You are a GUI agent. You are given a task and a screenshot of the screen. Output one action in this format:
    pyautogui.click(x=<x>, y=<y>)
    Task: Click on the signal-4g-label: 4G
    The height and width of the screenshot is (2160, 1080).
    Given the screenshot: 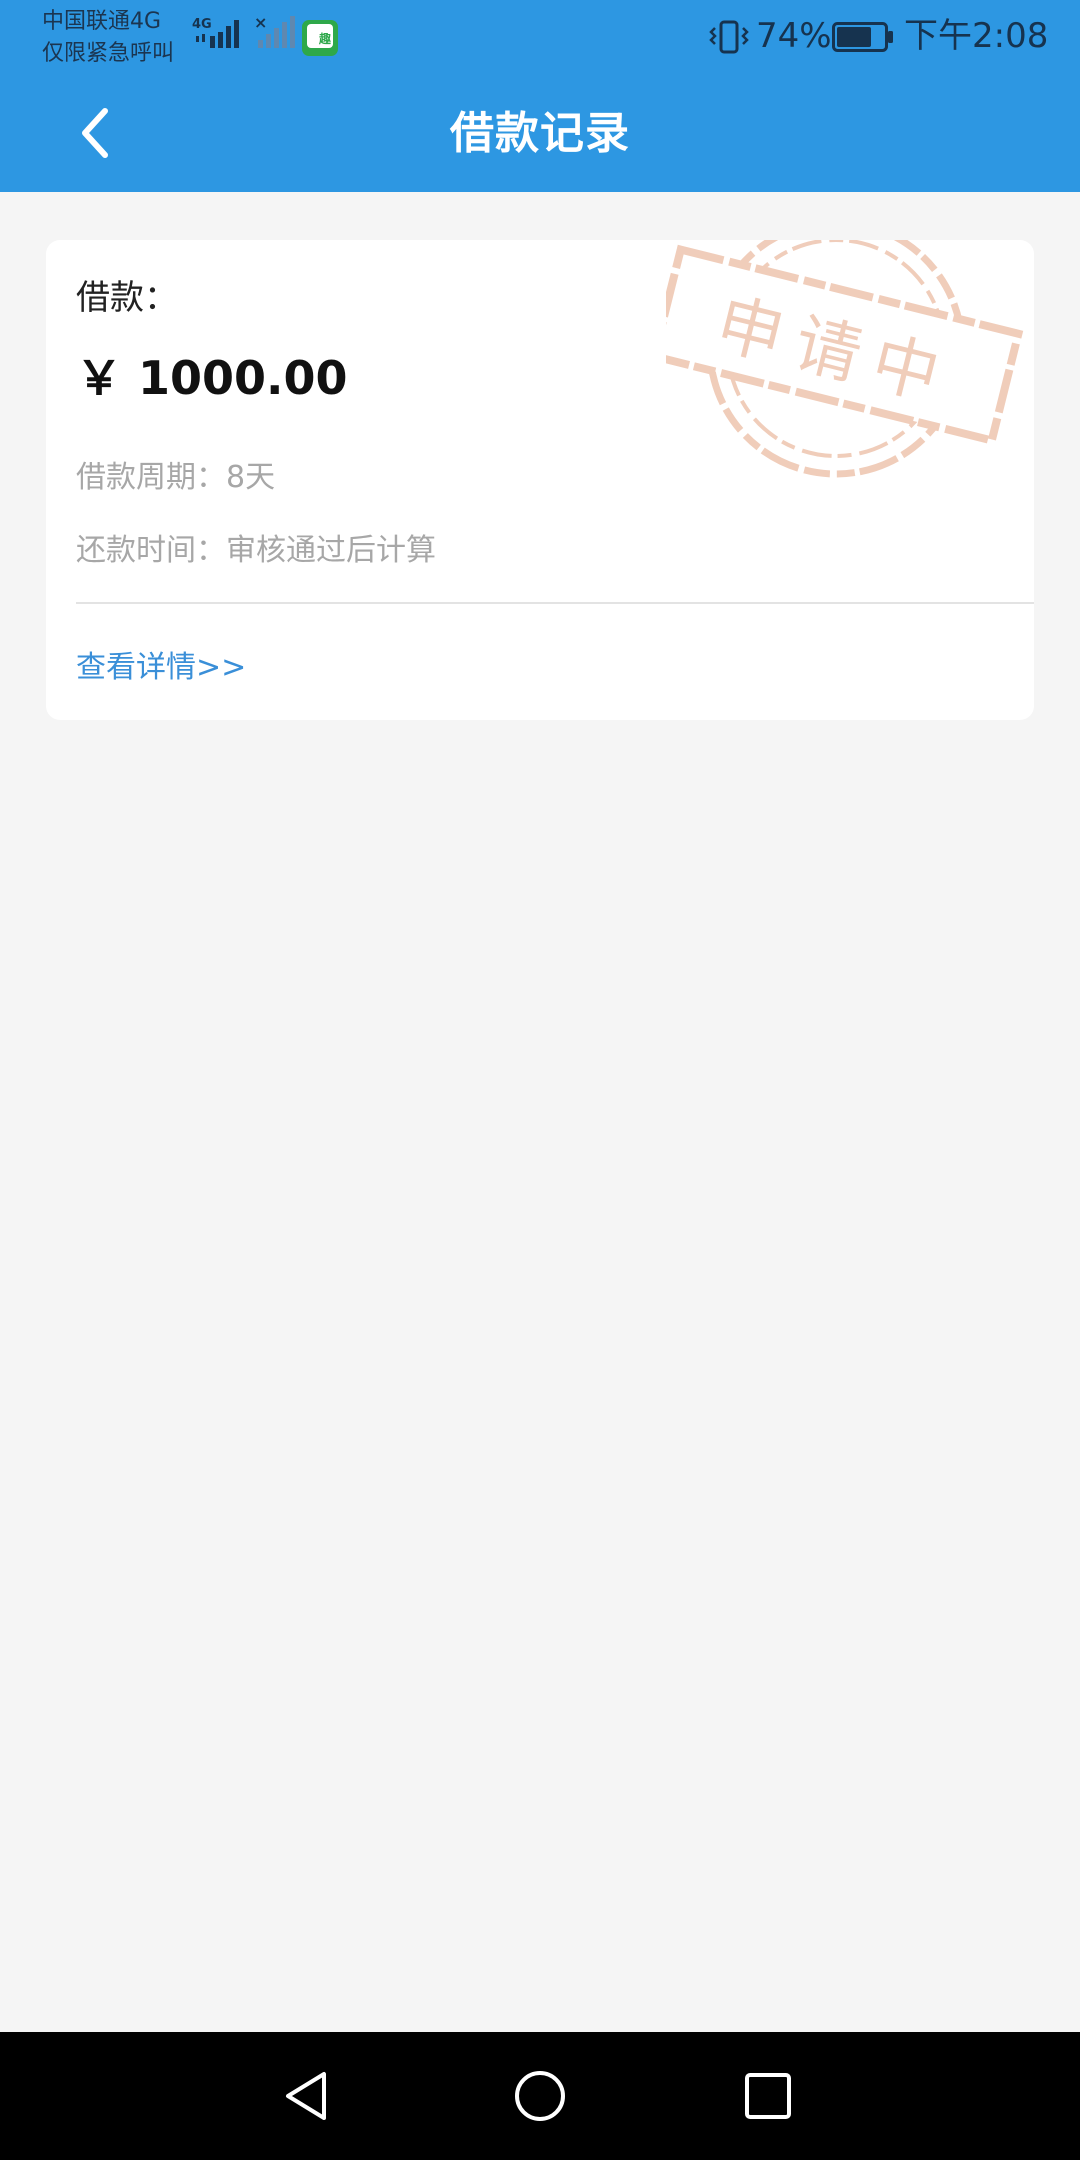 What is the action you would take?
    pyautogui.click(x=202, y=24)
    